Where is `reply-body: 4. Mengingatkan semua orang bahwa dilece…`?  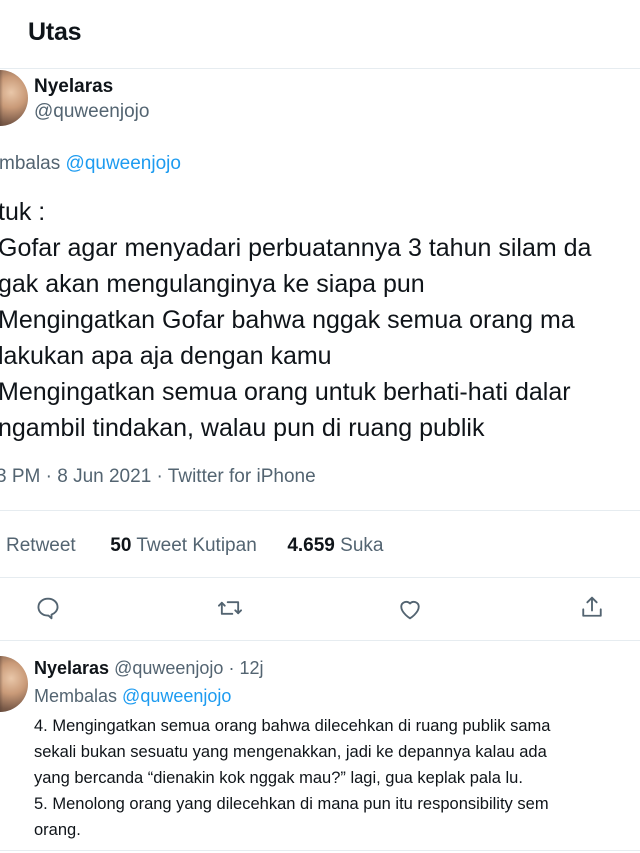
reply-body: 4. Mengingatkan semua orang bahwa dilece… is located at coordinates (292, 778).